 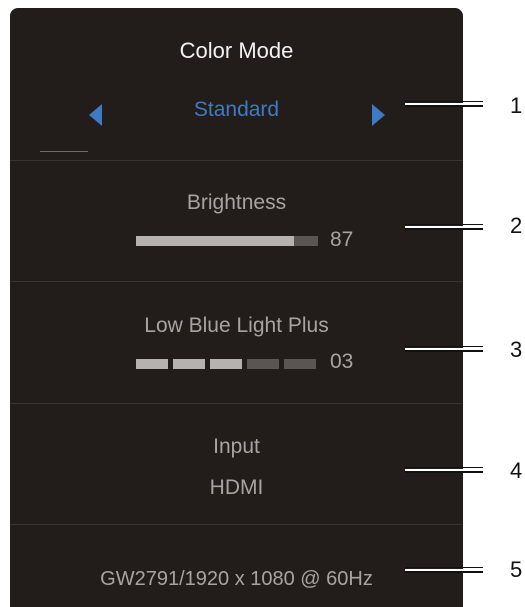 What do you see at coordinates (236, 446) in the screenshot?
I see `input-label: Input` at bounding box center [236, 446].